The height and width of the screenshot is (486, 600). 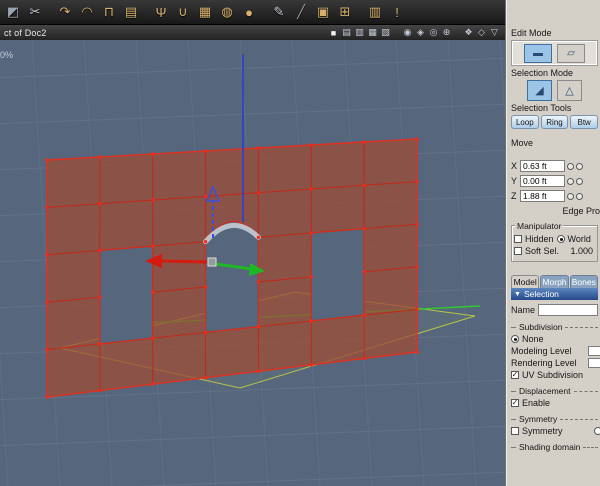 I want to click on edit-mode-group: ▬ ▱, so click(x=554, y=53).